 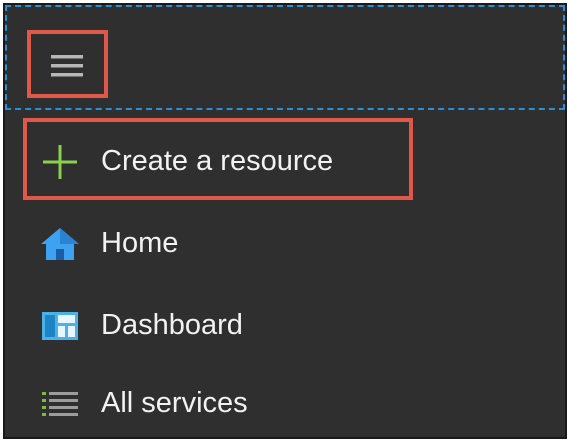 I want to click on sidebar-item-create-resource: Create a resource, so click(x=285, y=161).